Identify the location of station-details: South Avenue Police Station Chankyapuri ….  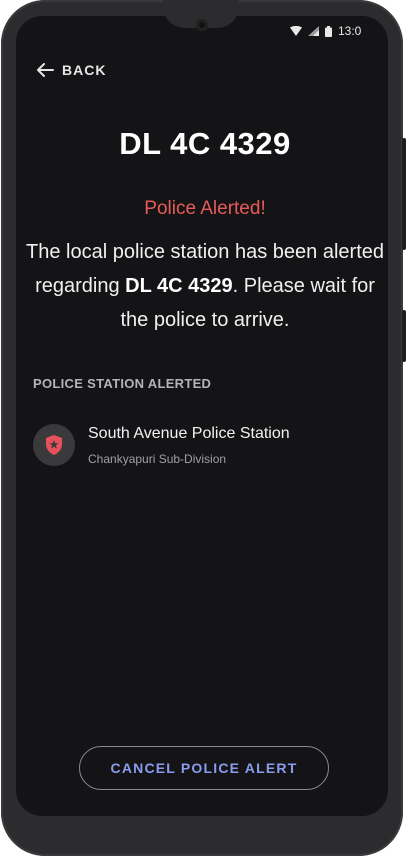
(189, 445).